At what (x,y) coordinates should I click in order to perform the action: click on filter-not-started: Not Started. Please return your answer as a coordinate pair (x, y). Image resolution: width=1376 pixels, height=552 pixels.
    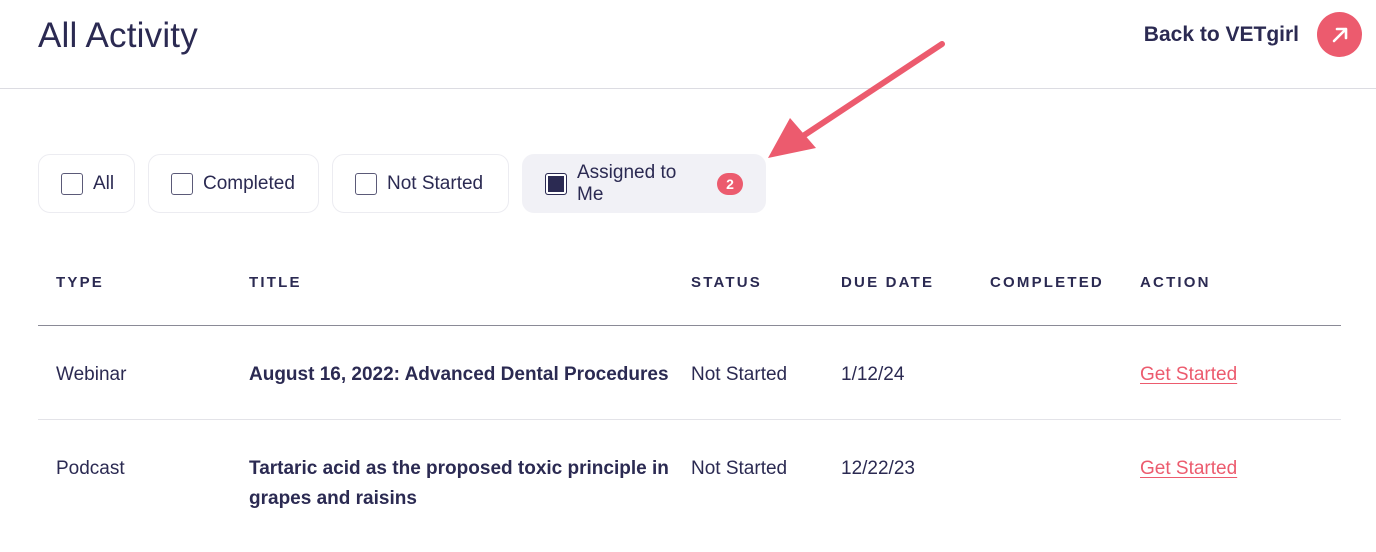
    Looking at the image, I should click on (420, 183).